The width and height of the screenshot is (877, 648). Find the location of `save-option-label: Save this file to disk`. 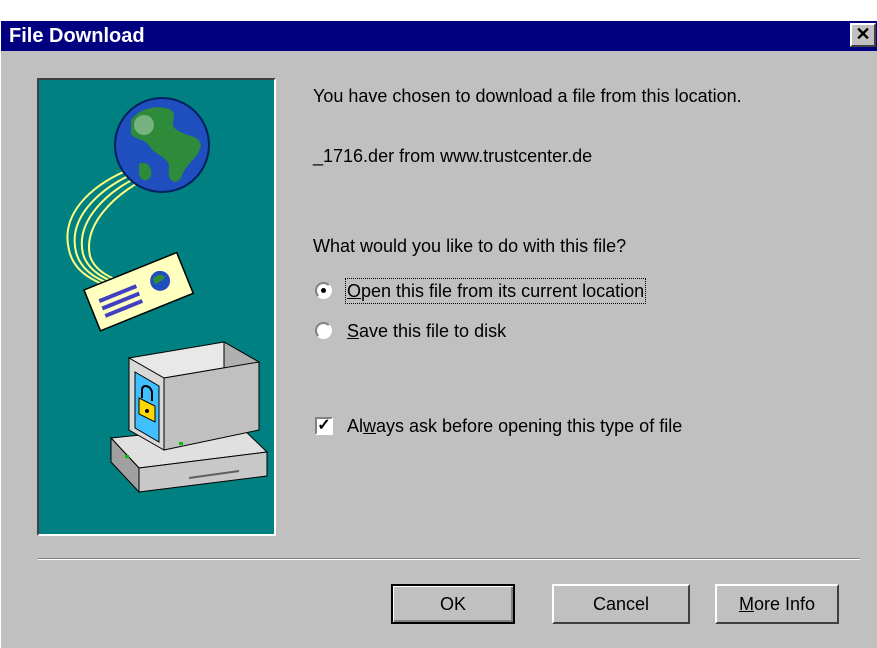

save-option-label: Save this file to disk is located at coordinates (426, 331).